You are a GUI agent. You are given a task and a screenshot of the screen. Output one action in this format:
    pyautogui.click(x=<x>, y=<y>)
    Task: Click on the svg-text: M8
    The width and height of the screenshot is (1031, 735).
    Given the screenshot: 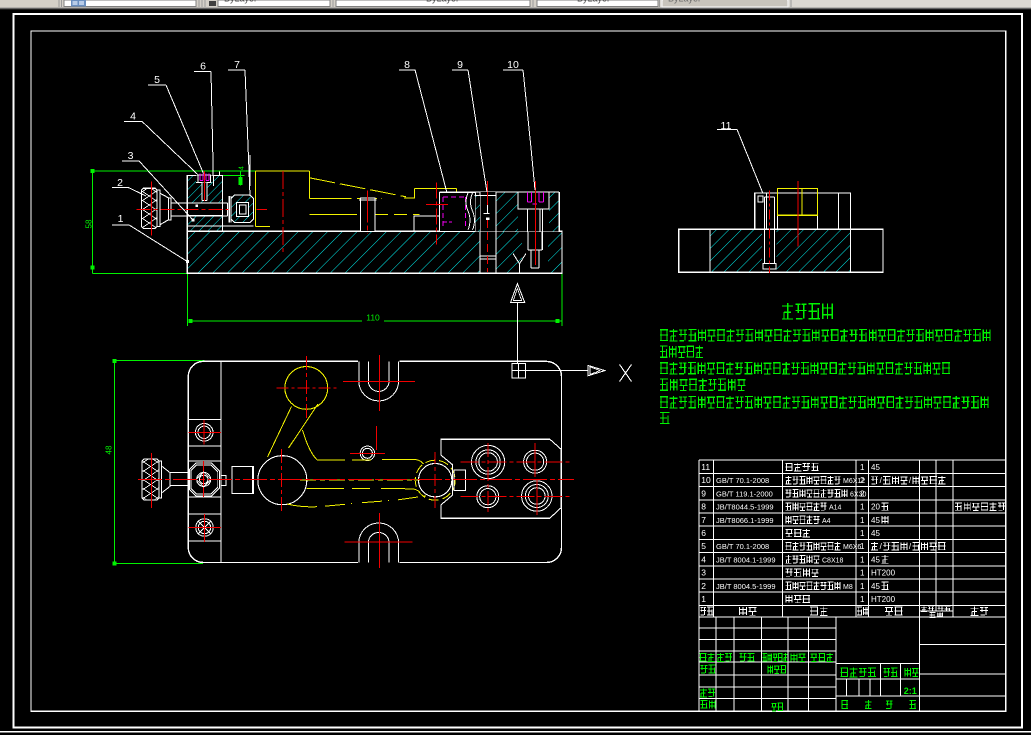 What is the action you would take?
    pyautogui.click(x=848, y=587)
    